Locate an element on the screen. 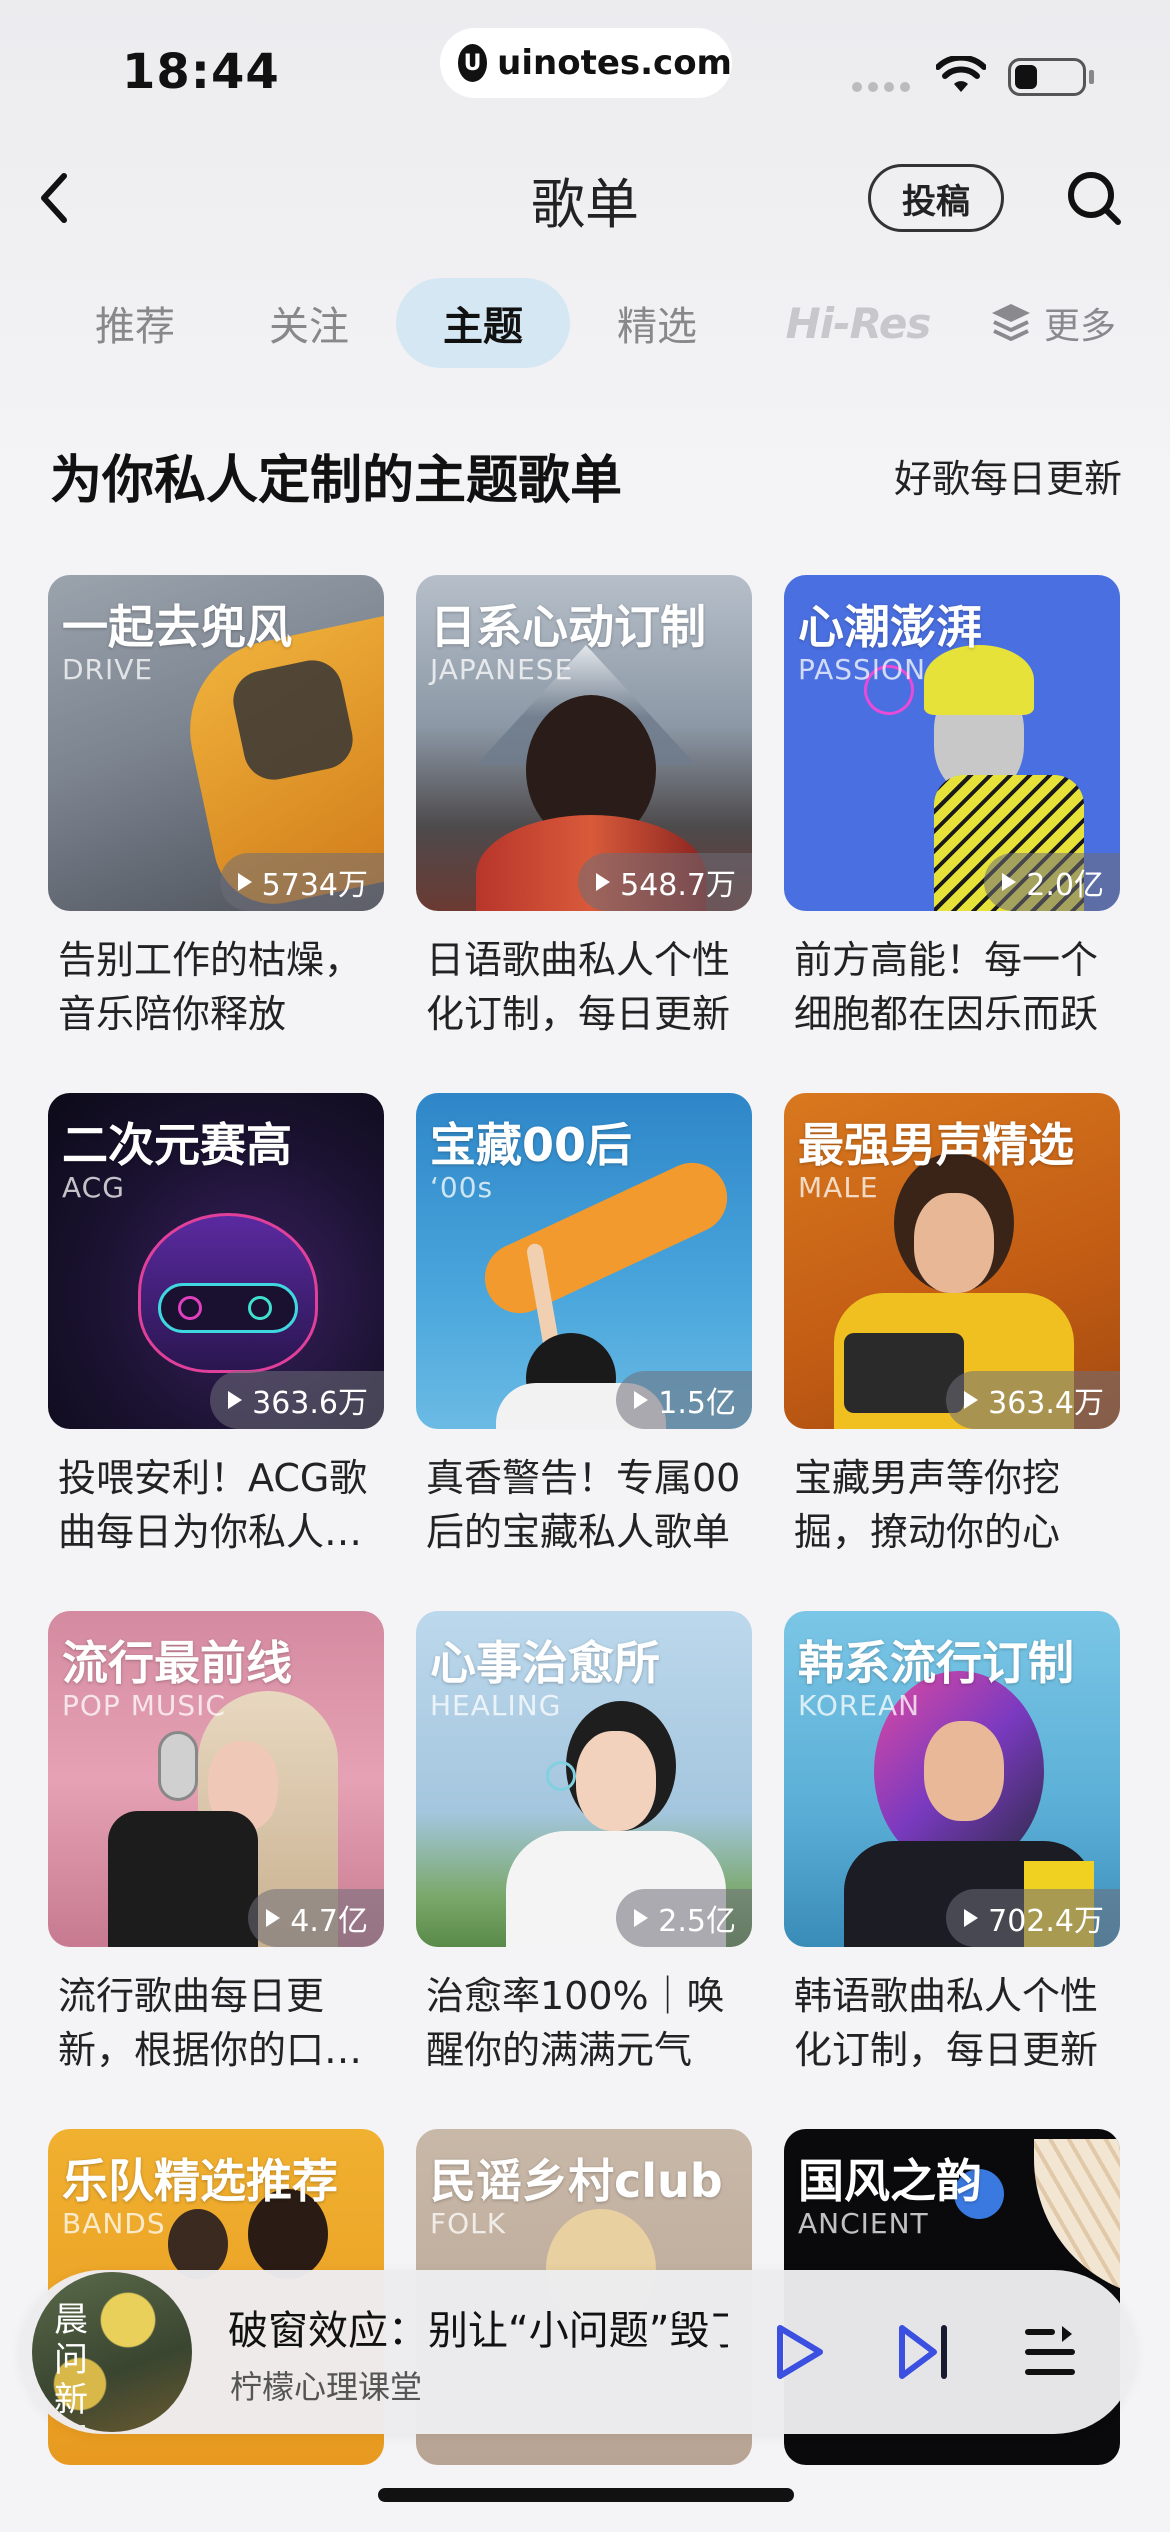 Image resolution: width=1170 pixels, height=2532 pixels. url-pill: U uinotes.com is located at coordinates (586, 63).